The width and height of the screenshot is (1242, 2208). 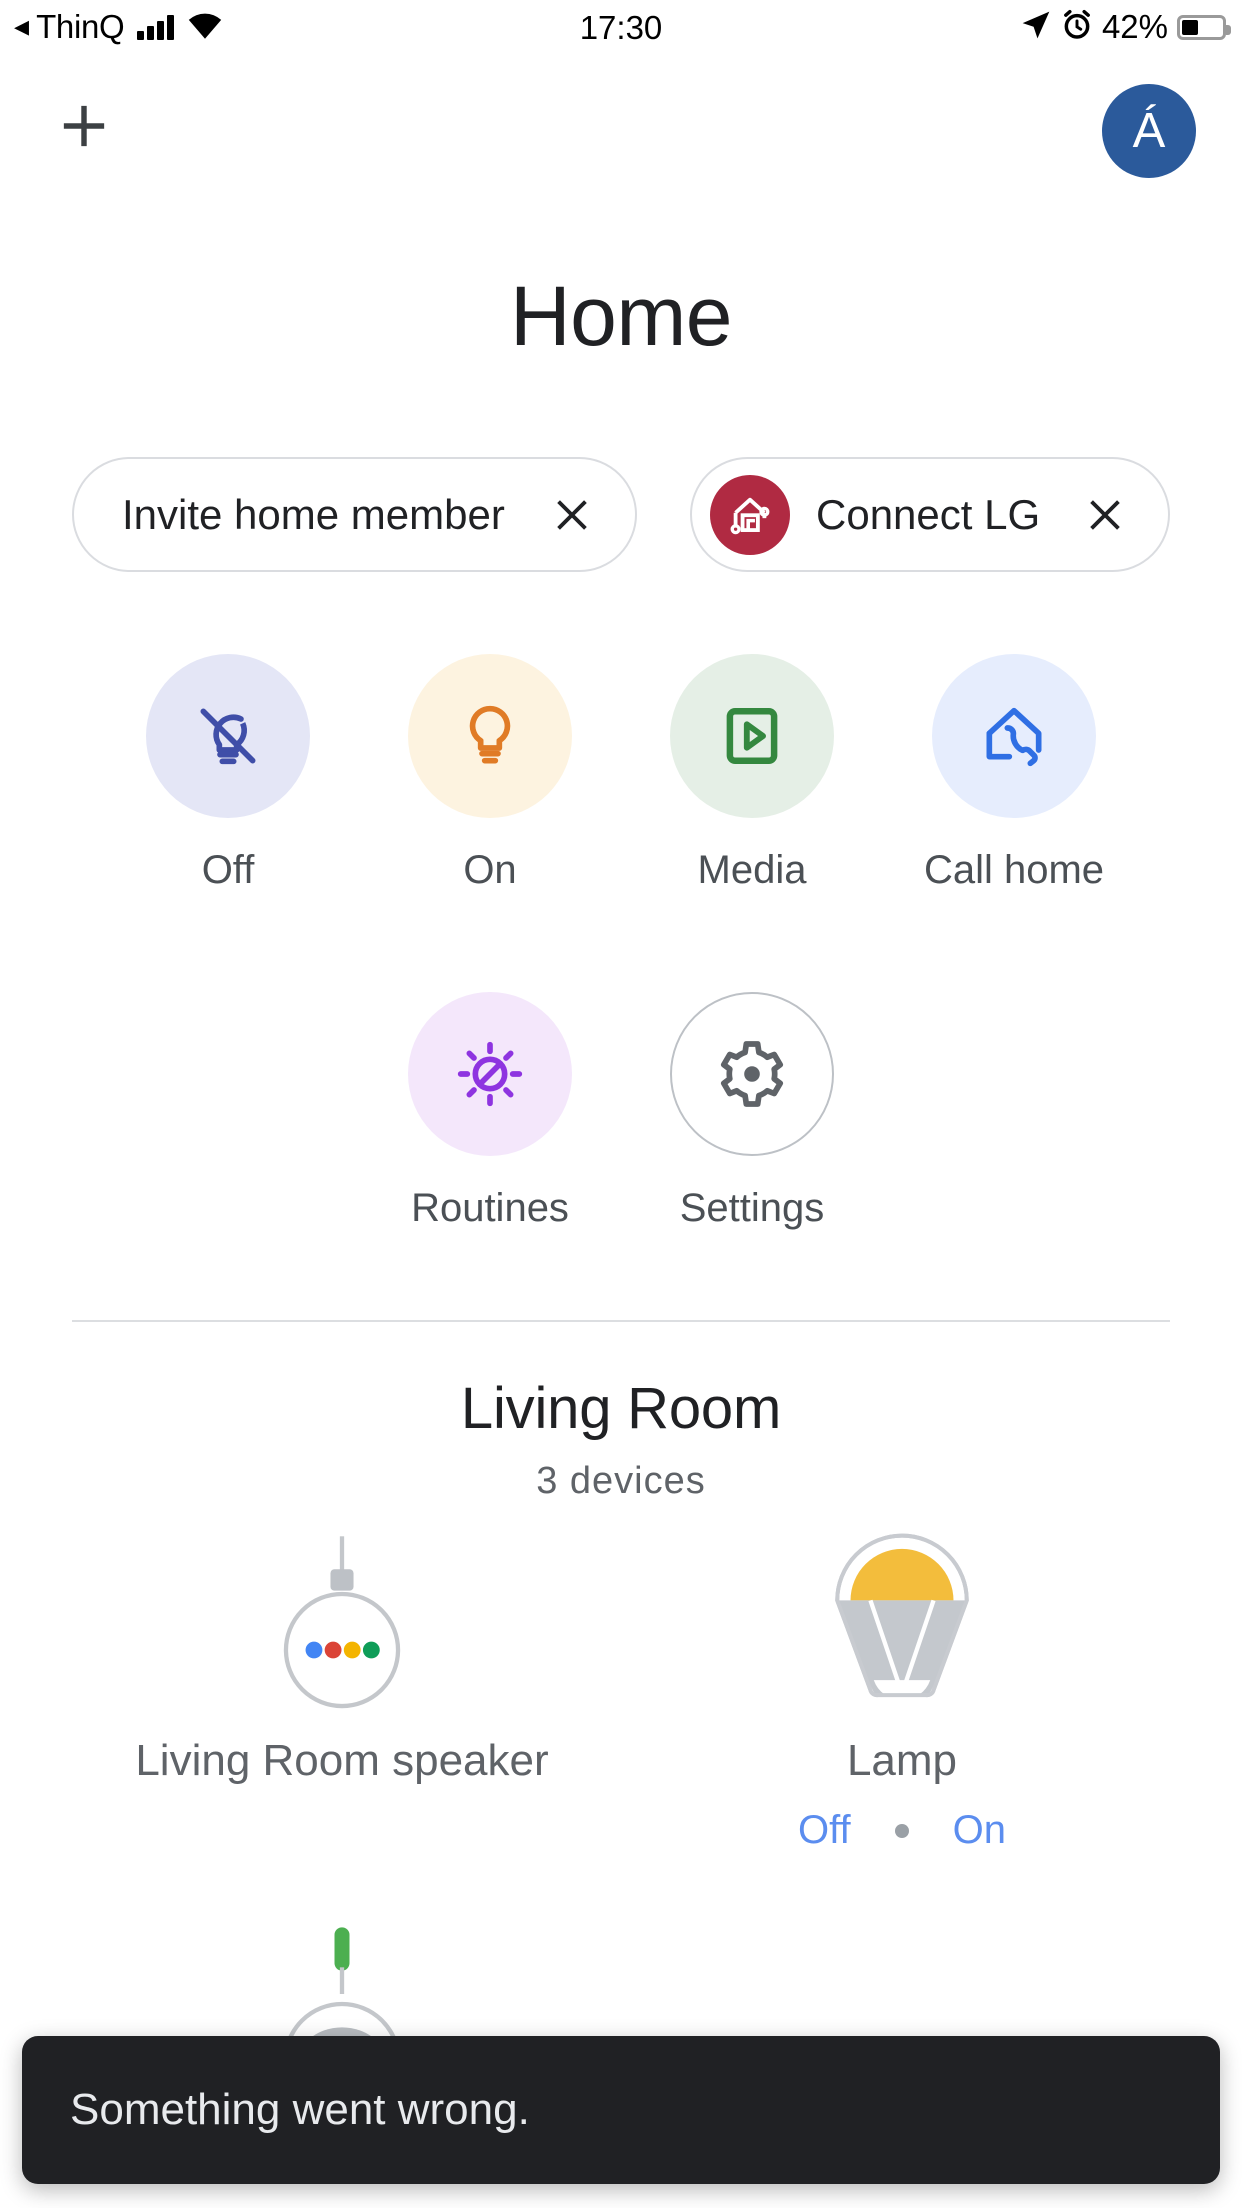 What do you see at coordinates (752, 736) in the screenshot?
I see `media-play-icon` at bounding box center [752, 736].